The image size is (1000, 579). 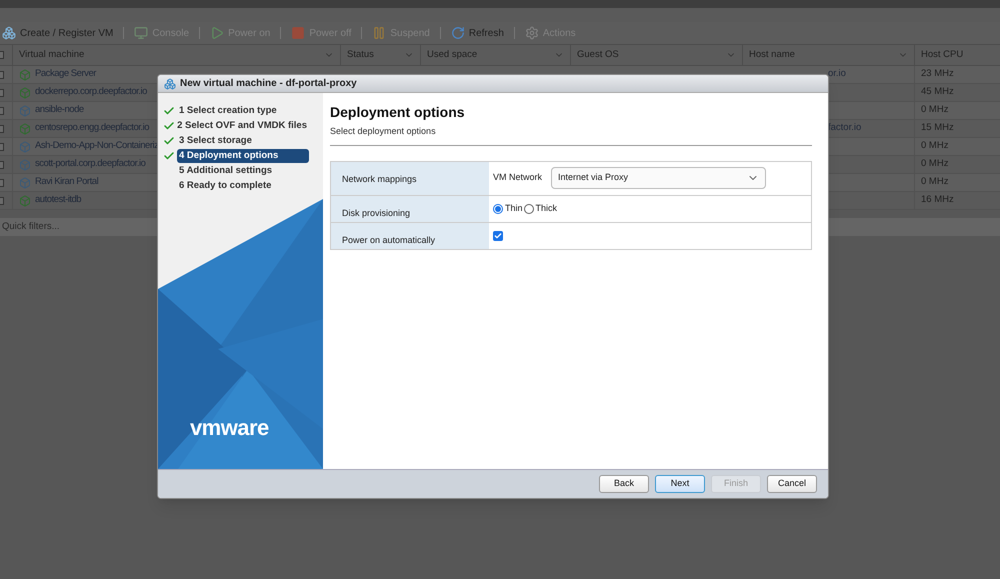 I want to click on column-header: Guest OS, so click(x=656, y=55).